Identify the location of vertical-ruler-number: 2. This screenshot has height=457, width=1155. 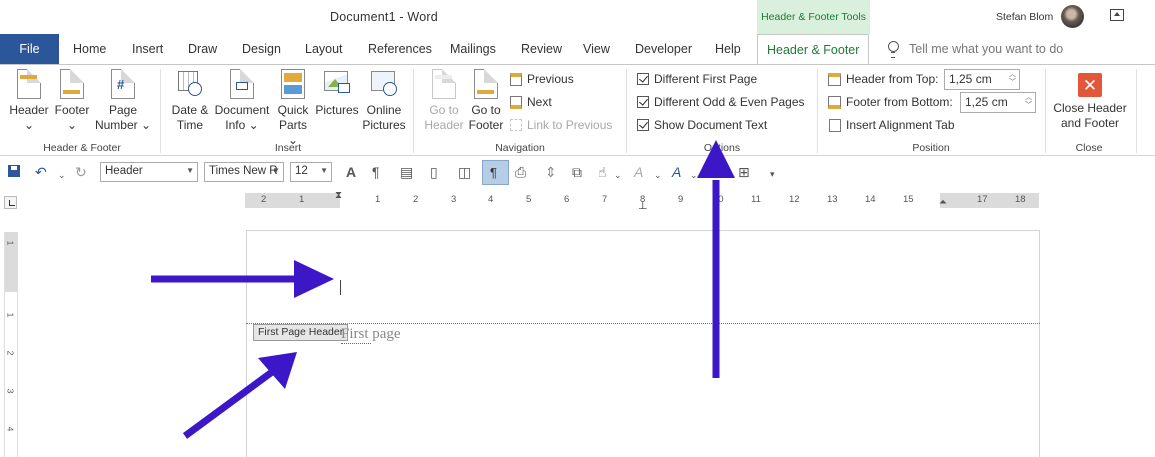
(10, 353).